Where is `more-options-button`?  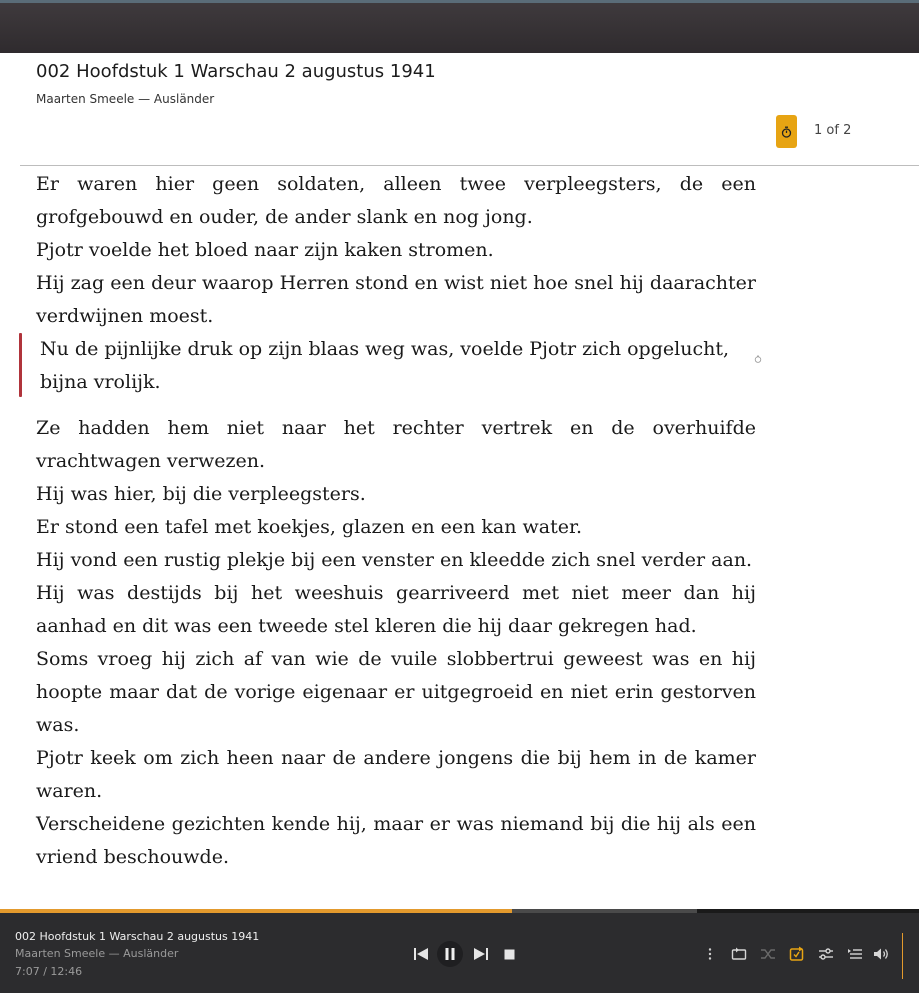 more-options-button is located at coordinates (710, 954).